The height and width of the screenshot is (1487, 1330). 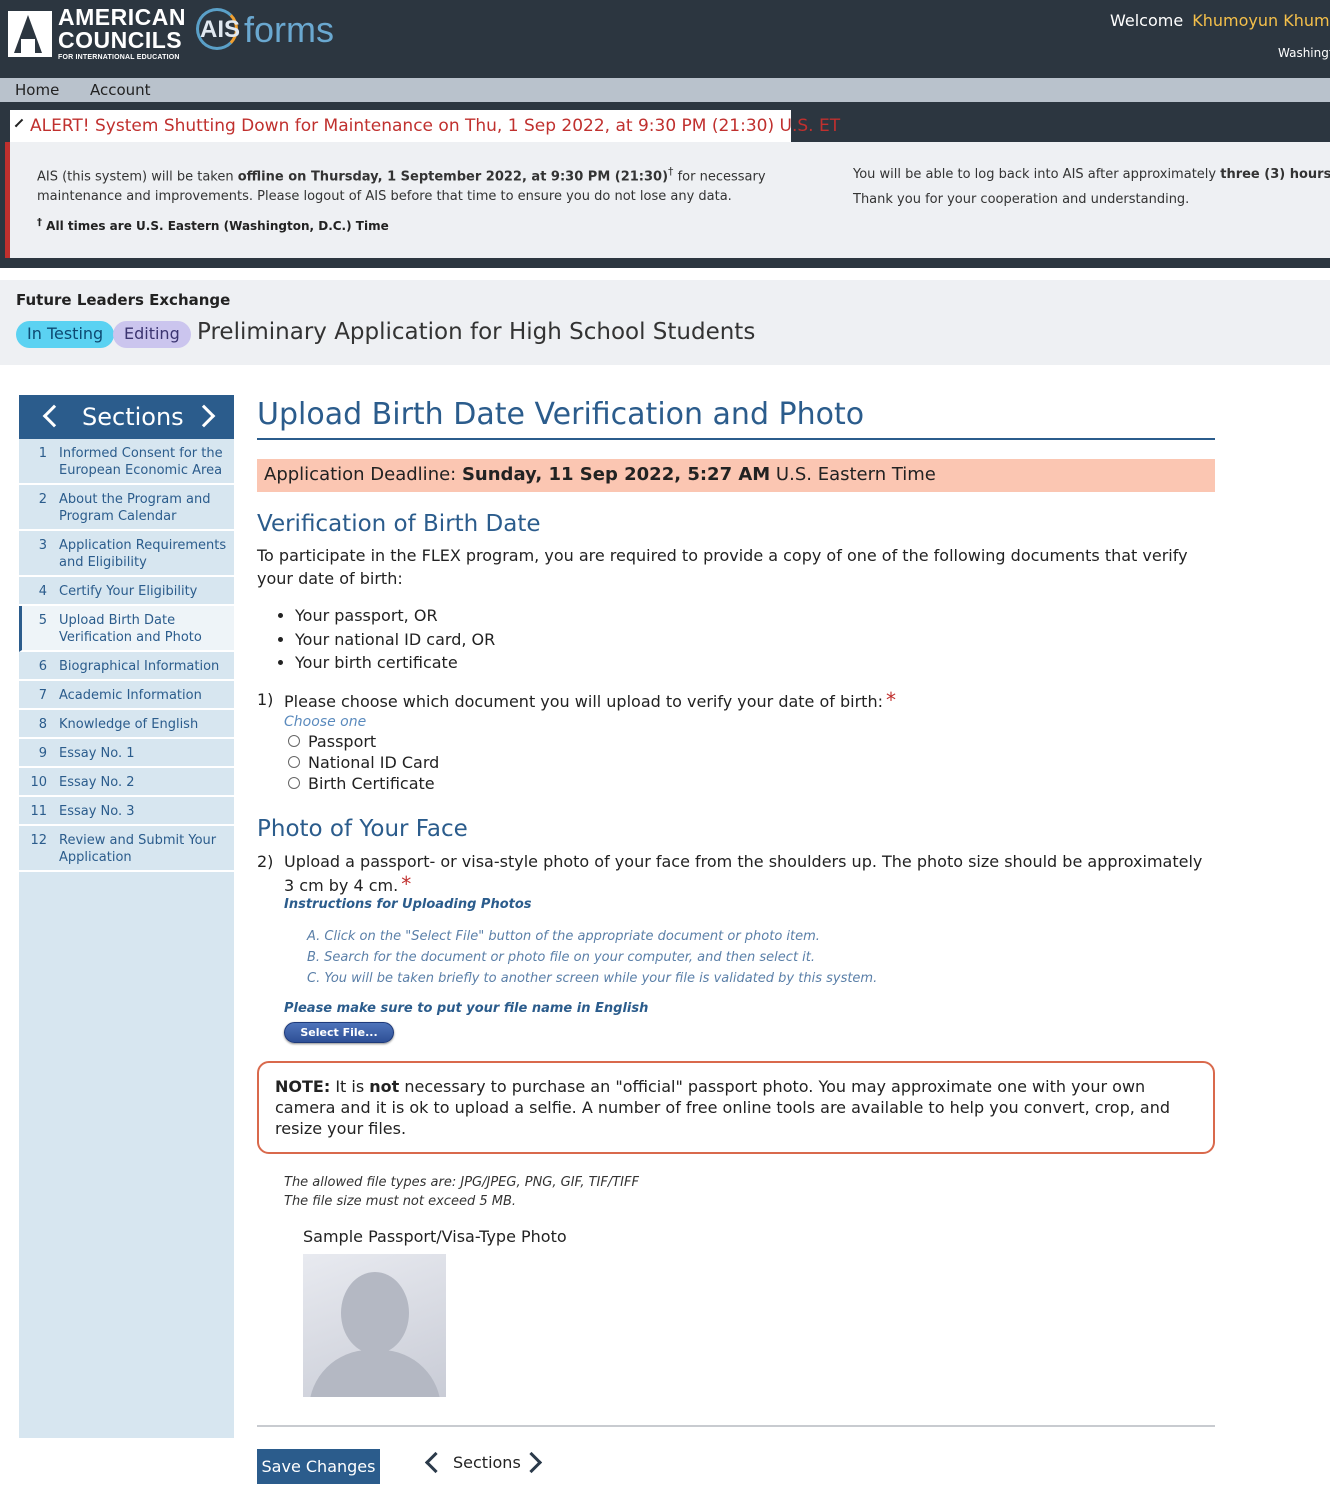 I want to click on chevron-down-icon, so click(x=19, y=123).